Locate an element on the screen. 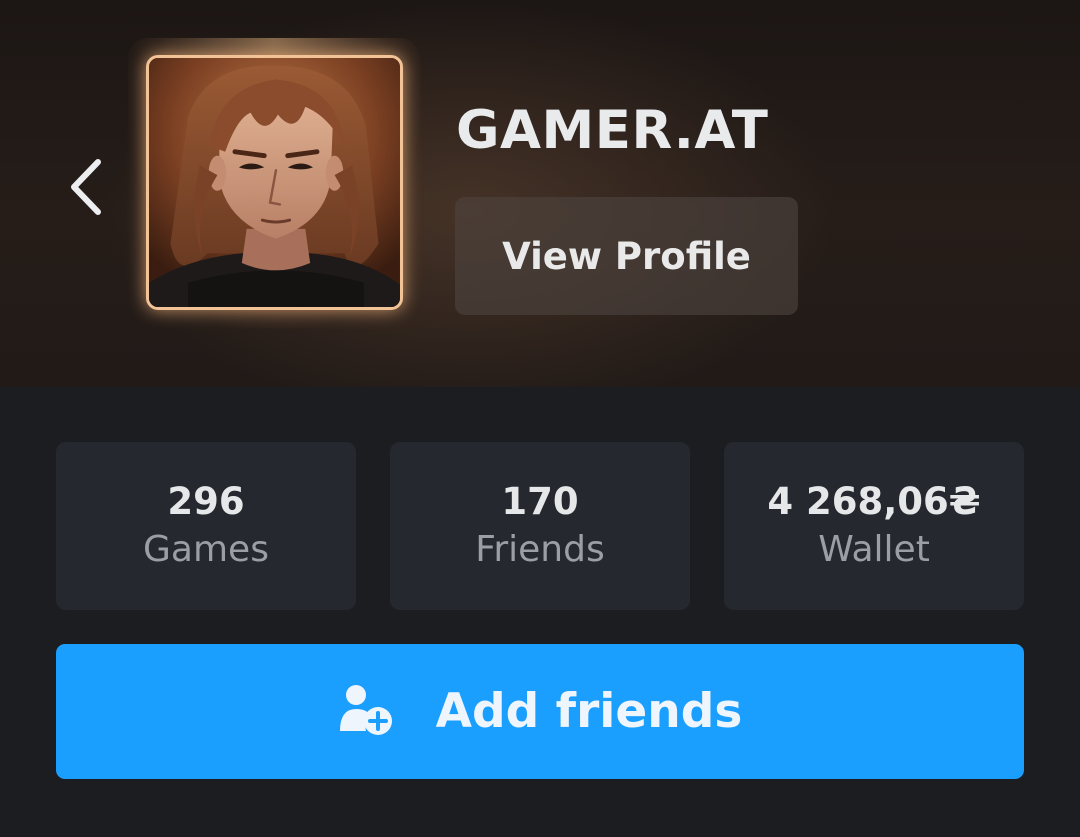 The width and height of the screenshot is (1080, 837). stat-games: 296 Games is located at coordinates (206, 526).